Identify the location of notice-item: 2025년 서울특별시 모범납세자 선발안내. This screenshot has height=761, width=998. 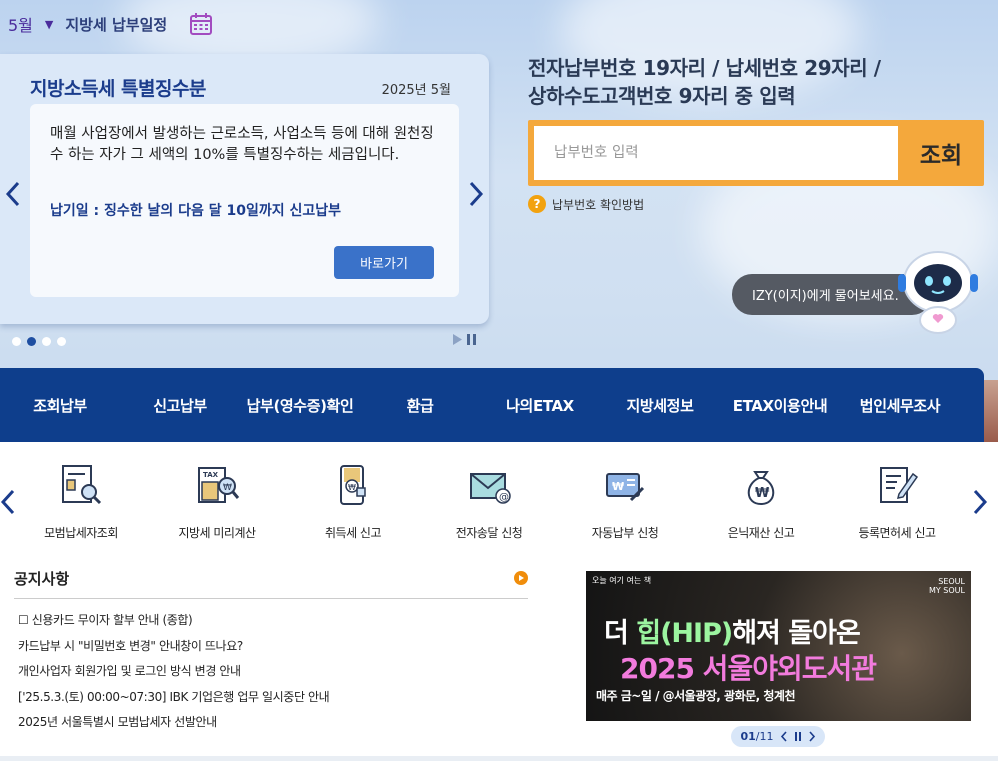
(273, 726).